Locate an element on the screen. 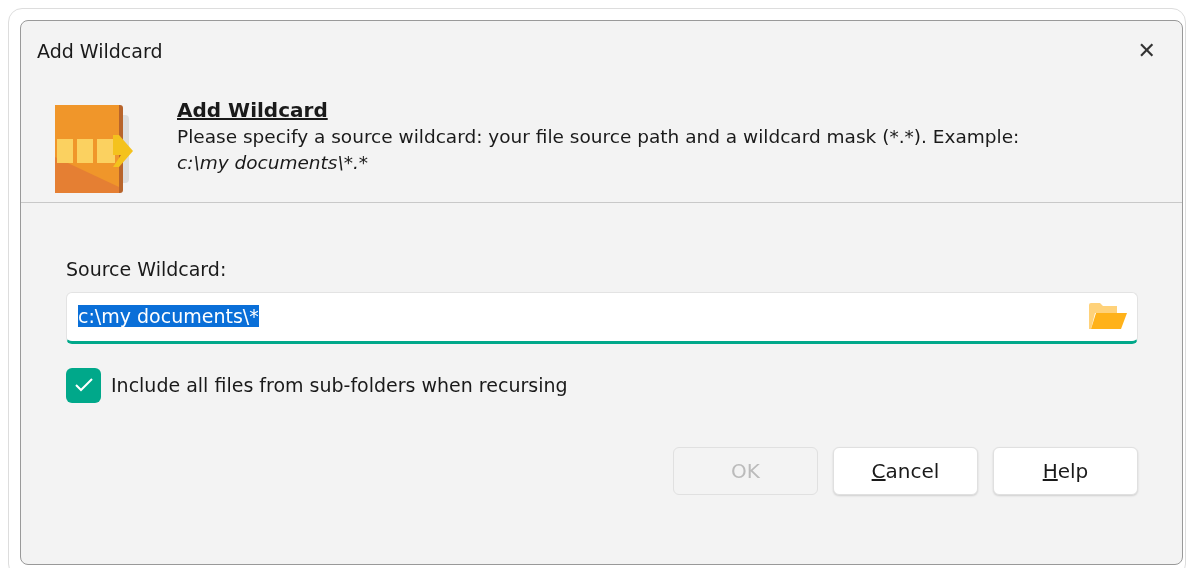 The height and width of the screenshot is (568, 1186). checkbox-label: Include all files from sub-folders when recursing is located at coordinates (339, 385).